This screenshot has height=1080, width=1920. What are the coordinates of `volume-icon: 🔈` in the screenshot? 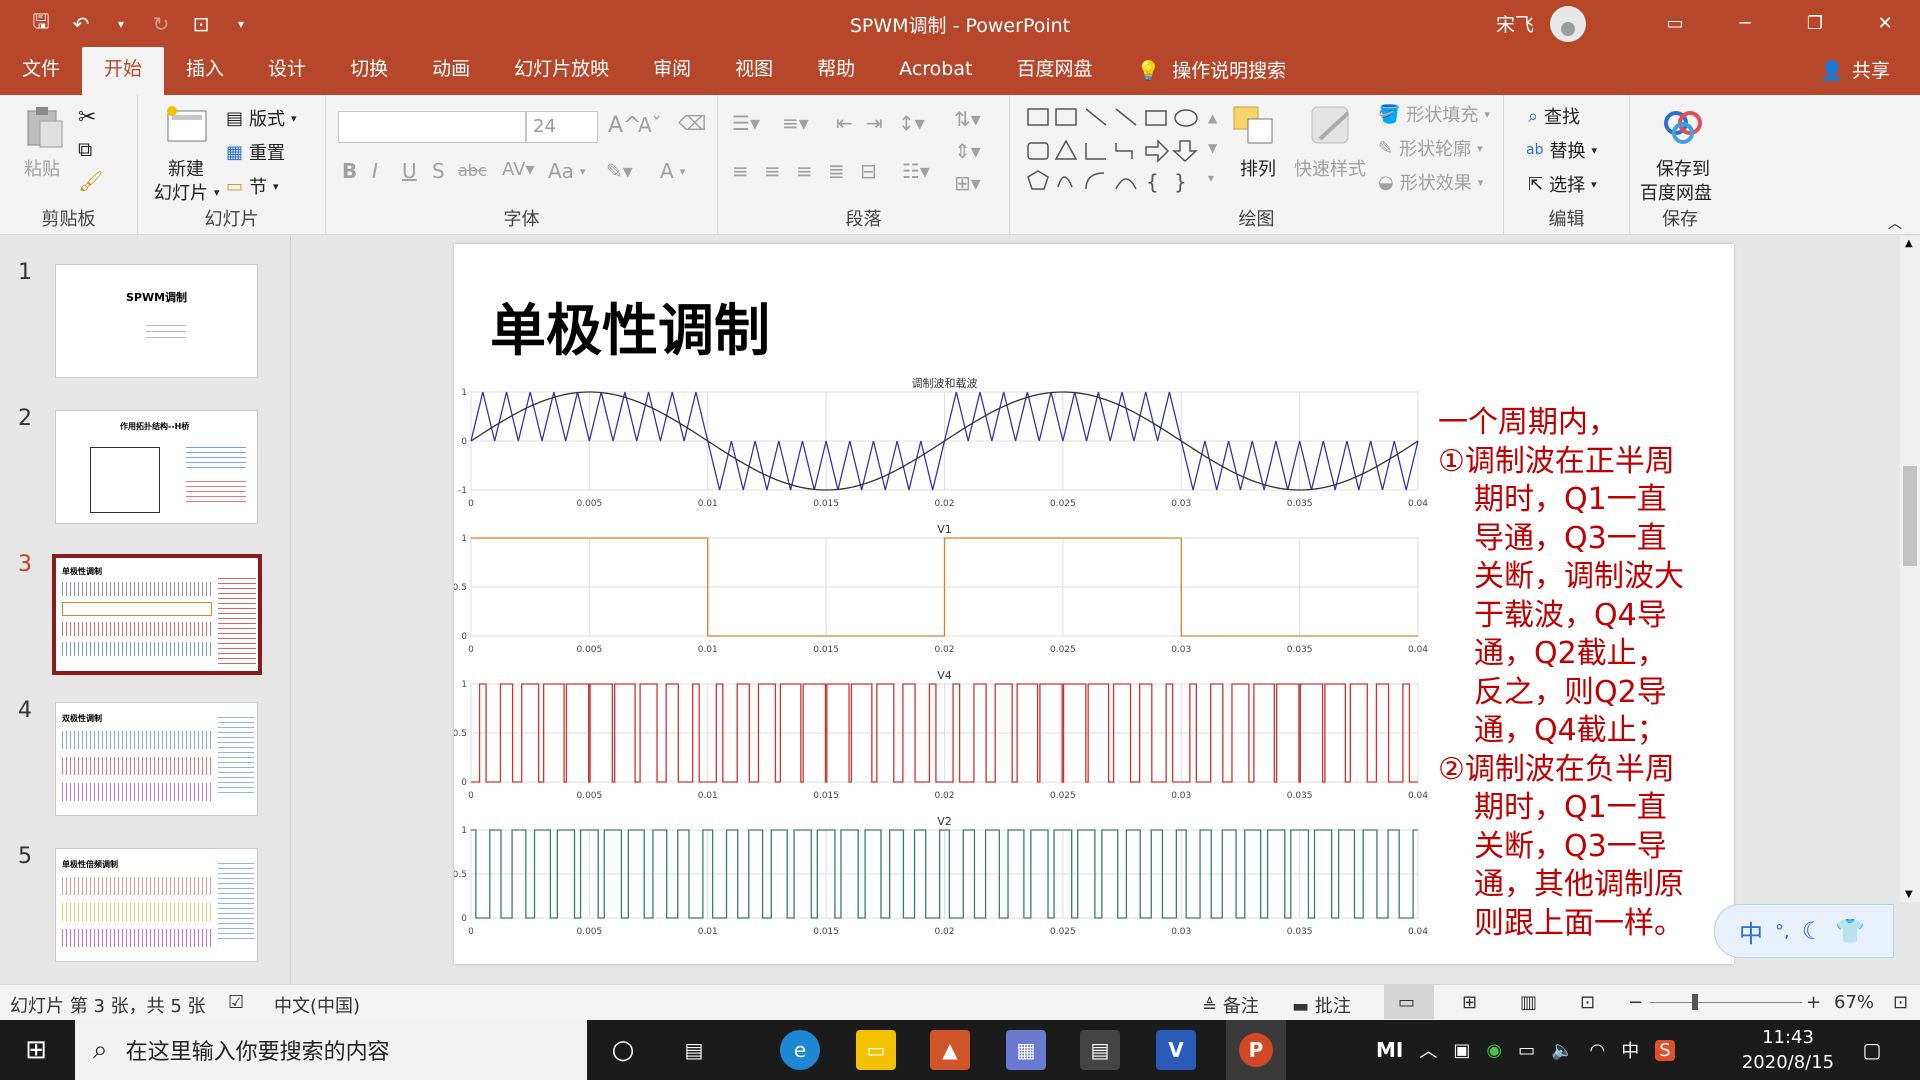 It's located at (1562, 1050).